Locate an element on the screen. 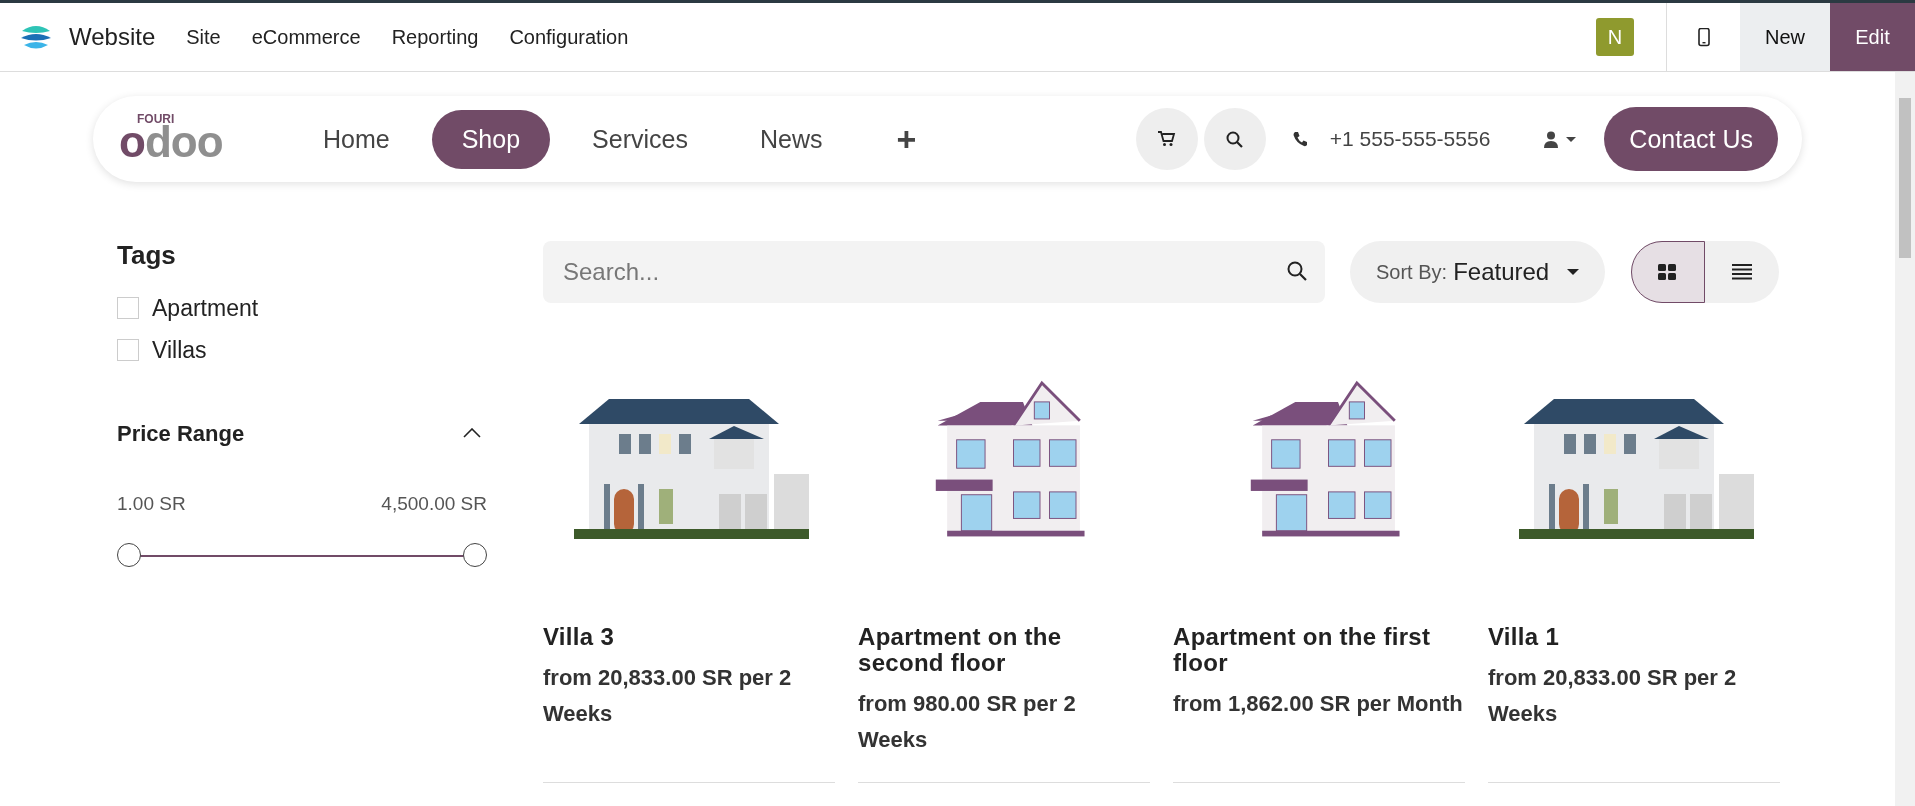 This screenshot has height=806, width=1915. product-price: from 980.00 SR per 2 Weeks is located at coordinates (967, 722).